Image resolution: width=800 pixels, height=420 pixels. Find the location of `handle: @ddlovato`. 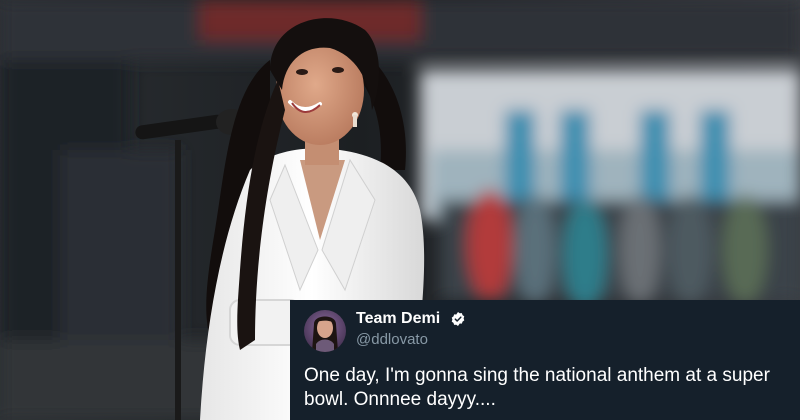

handle: @ddlovato is located at coordinates (392, 339).